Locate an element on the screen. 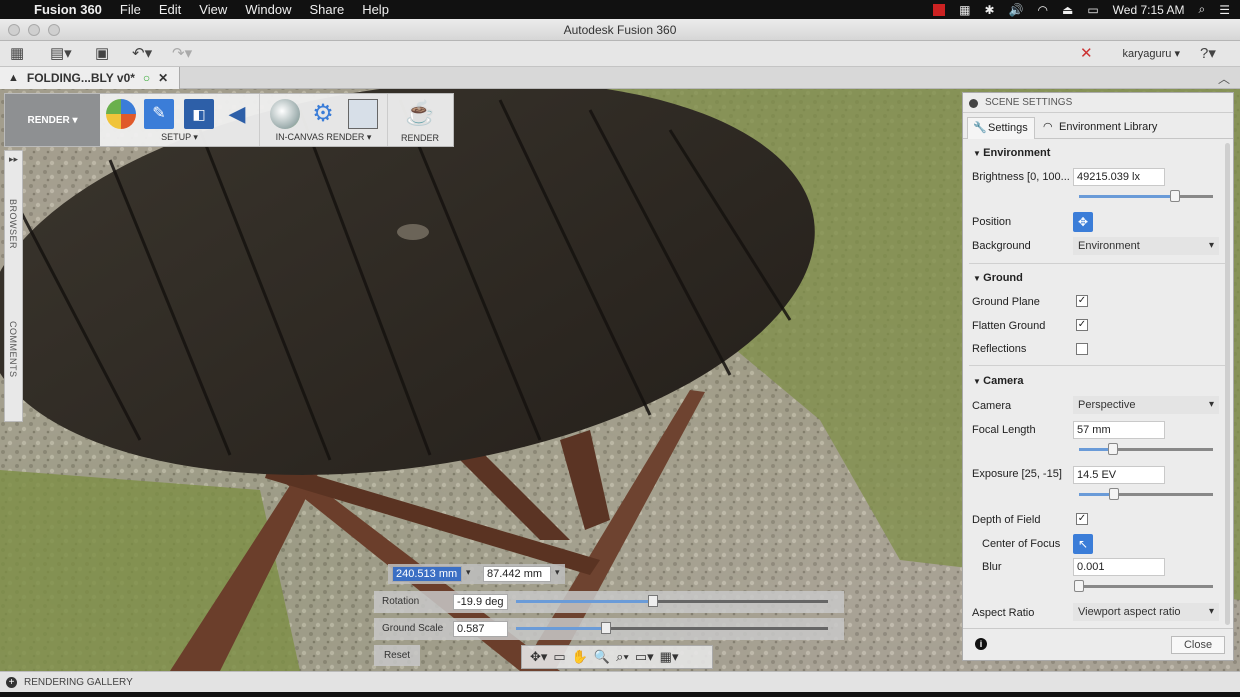  app-menu-name: Fusion 360 is located at coordinates (68, 9).